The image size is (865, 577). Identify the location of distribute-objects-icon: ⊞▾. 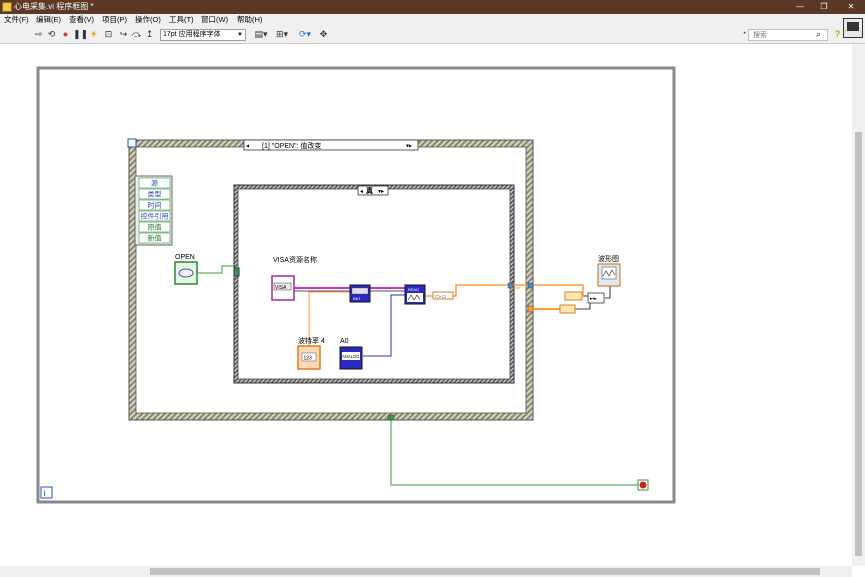
(282, 34).